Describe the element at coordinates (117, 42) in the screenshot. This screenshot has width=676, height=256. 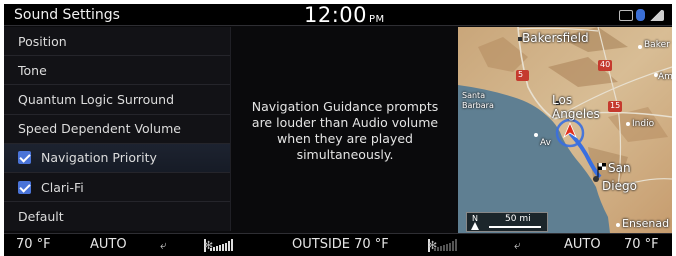
I see `menu-item-position: Position` at that location.